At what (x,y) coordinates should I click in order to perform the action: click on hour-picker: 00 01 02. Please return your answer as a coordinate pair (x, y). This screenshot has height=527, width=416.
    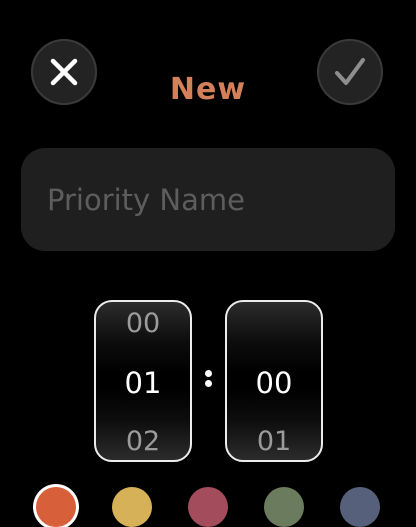
    Looking at the image, I should click on (143, 381).